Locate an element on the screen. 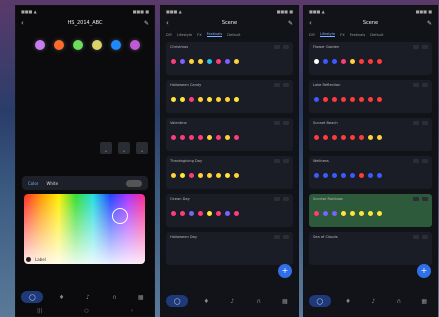  scene-card: Halloween Day is located at coordinates (229, 248).